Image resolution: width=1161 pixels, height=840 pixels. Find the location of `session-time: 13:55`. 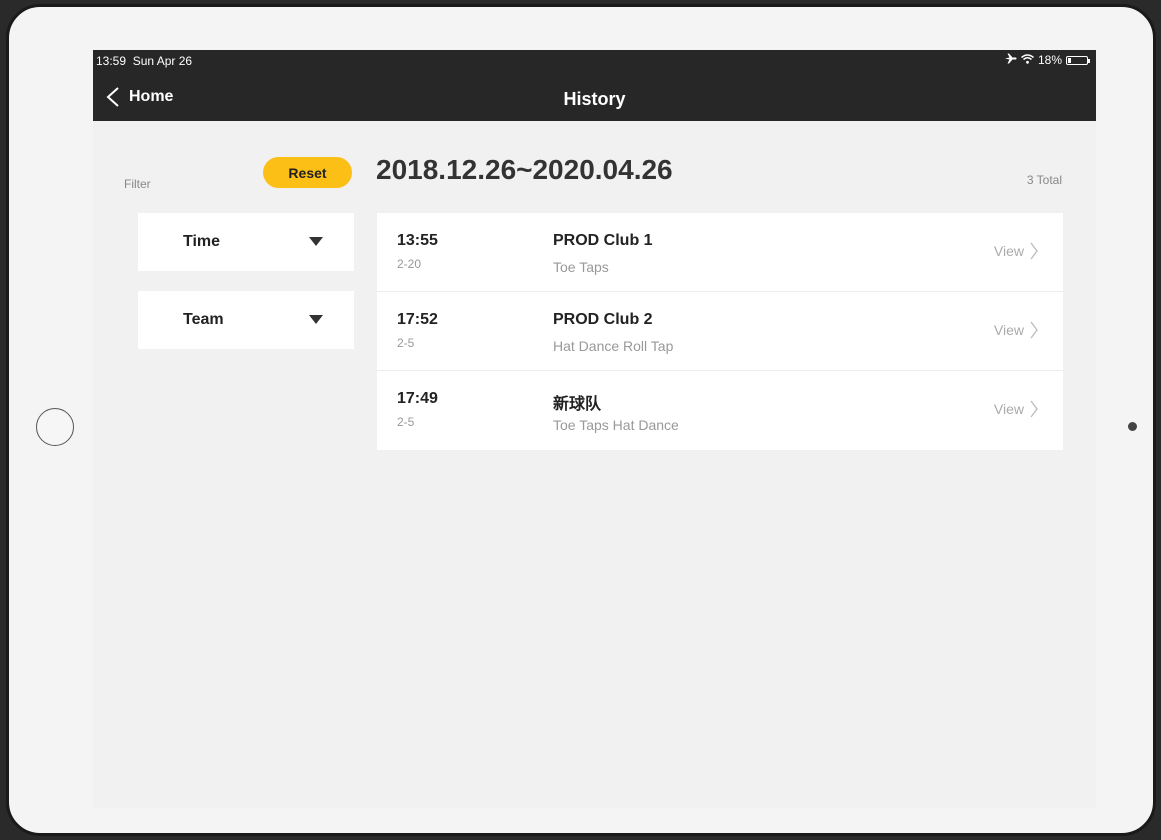

session-time: 13:55 is located at coordinates (417, 240).